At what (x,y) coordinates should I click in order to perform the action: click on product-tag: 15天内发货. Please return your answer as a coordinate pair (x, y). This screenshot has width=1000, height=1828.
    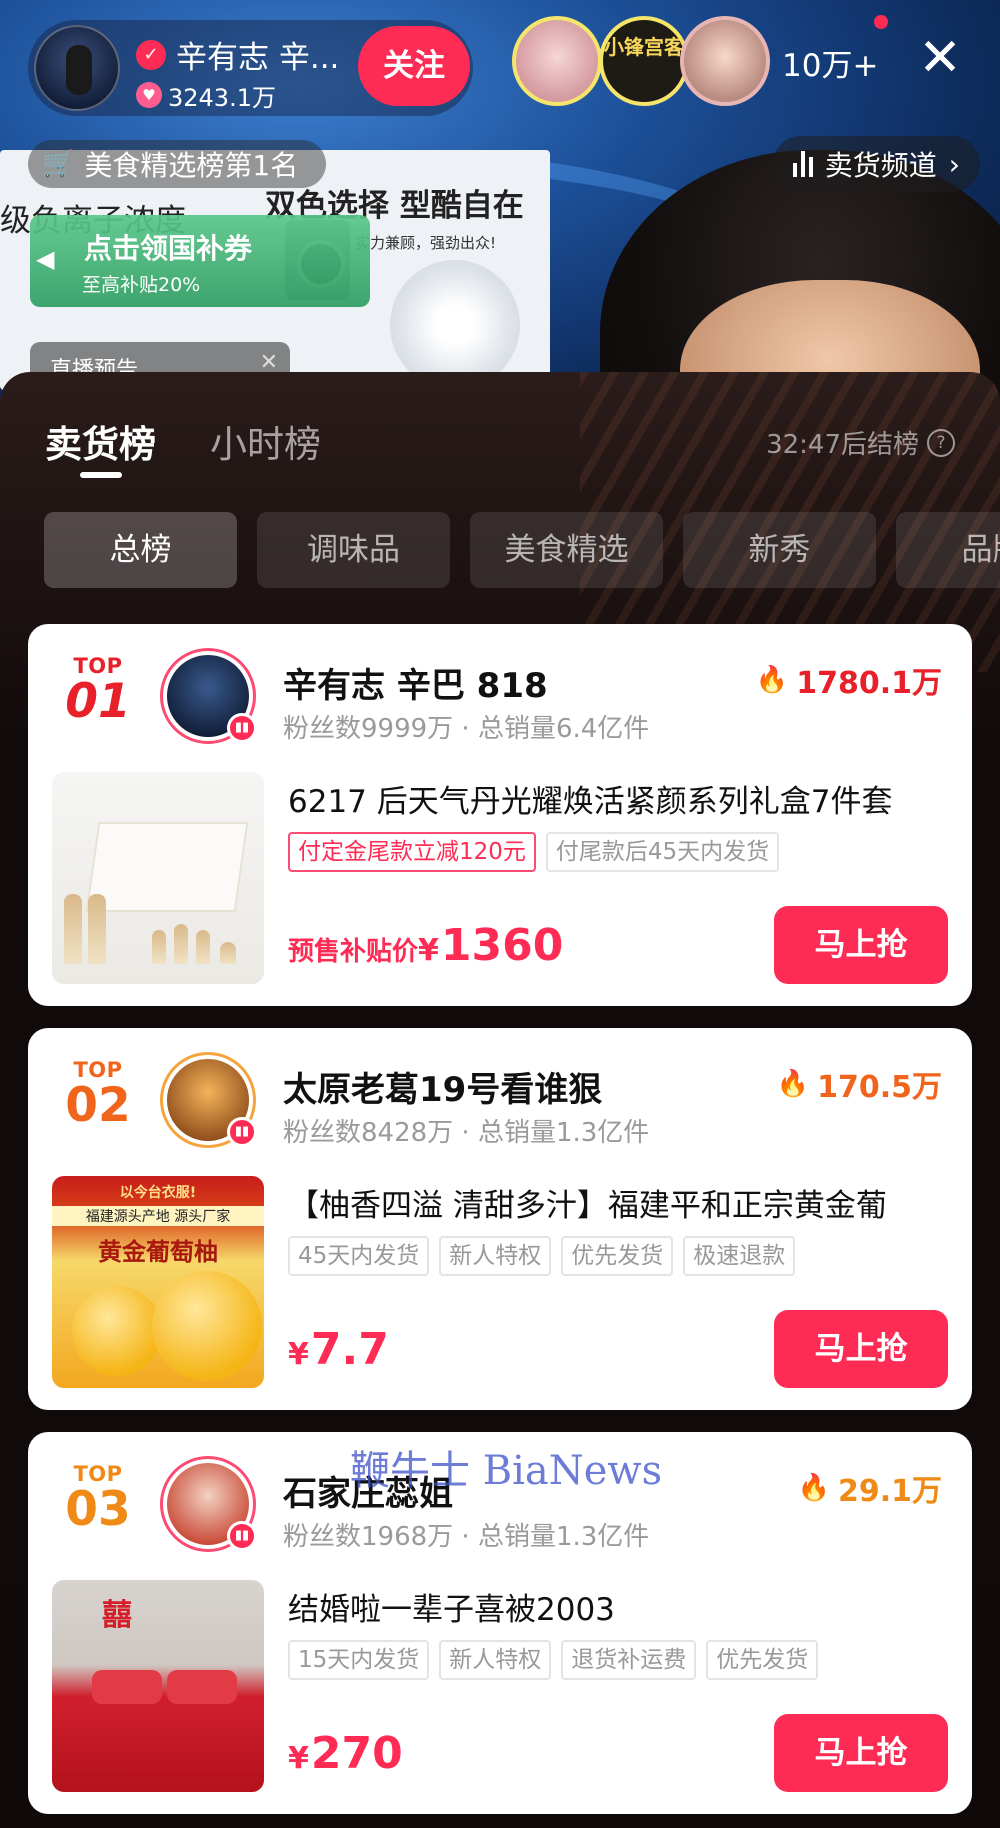
    Looking at the image, I should click on (359, 1660).